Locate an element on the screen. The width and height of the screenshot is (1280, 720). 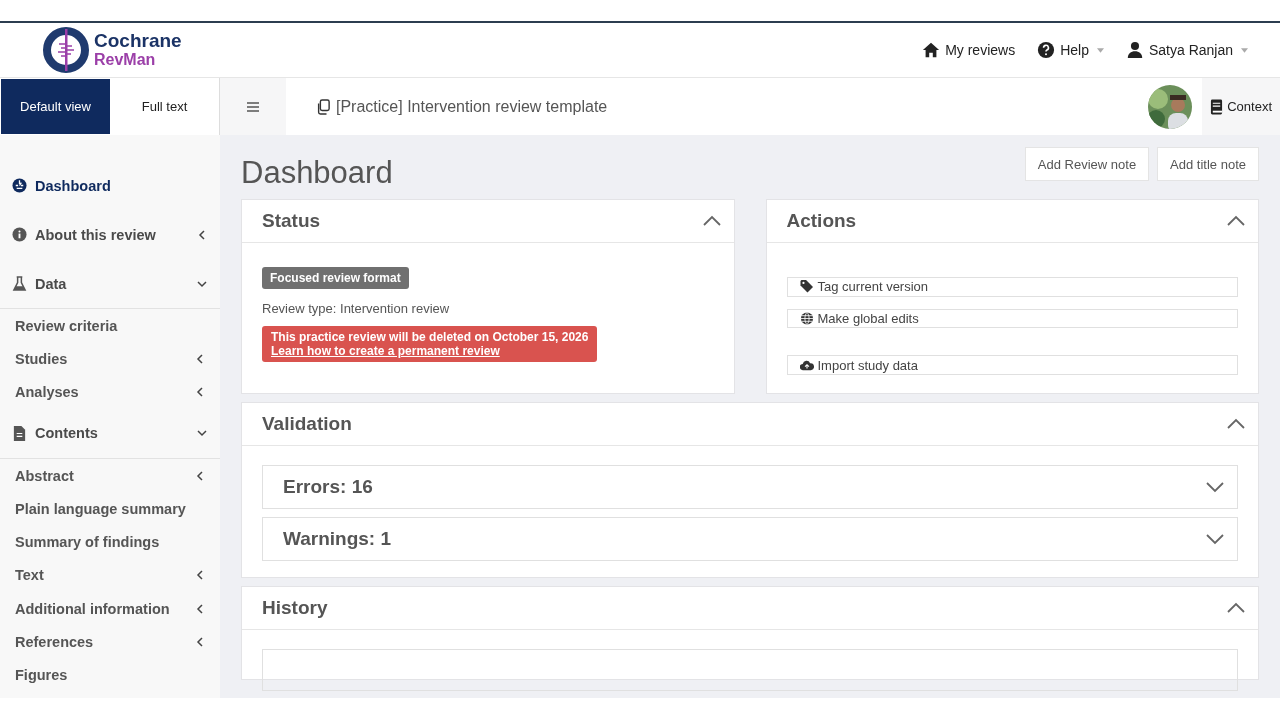
flask-icon is located at coordinates (19, 283).